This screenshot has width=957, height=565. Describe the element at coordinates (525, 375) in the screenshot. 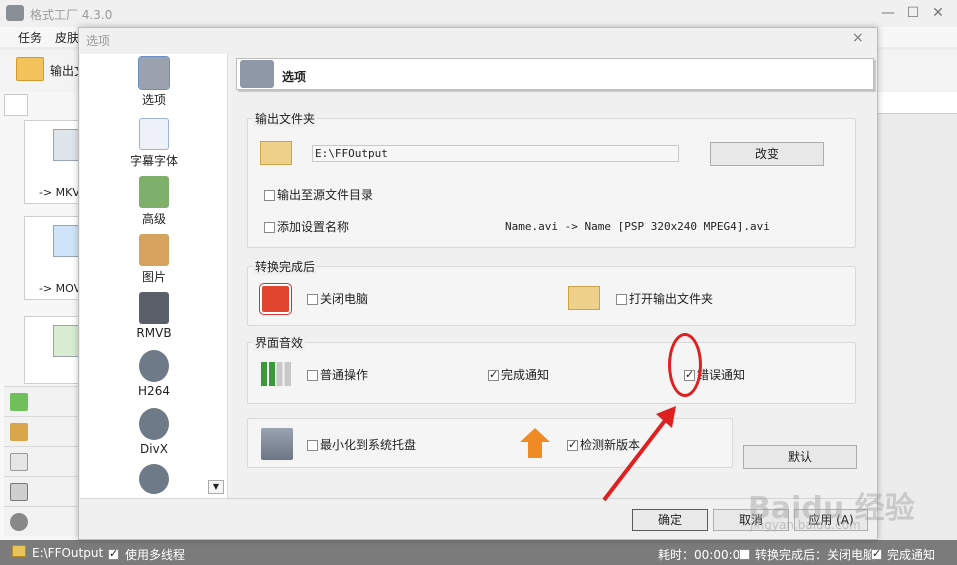

I see `done-notify-sound-label: 完成通知` at that location.